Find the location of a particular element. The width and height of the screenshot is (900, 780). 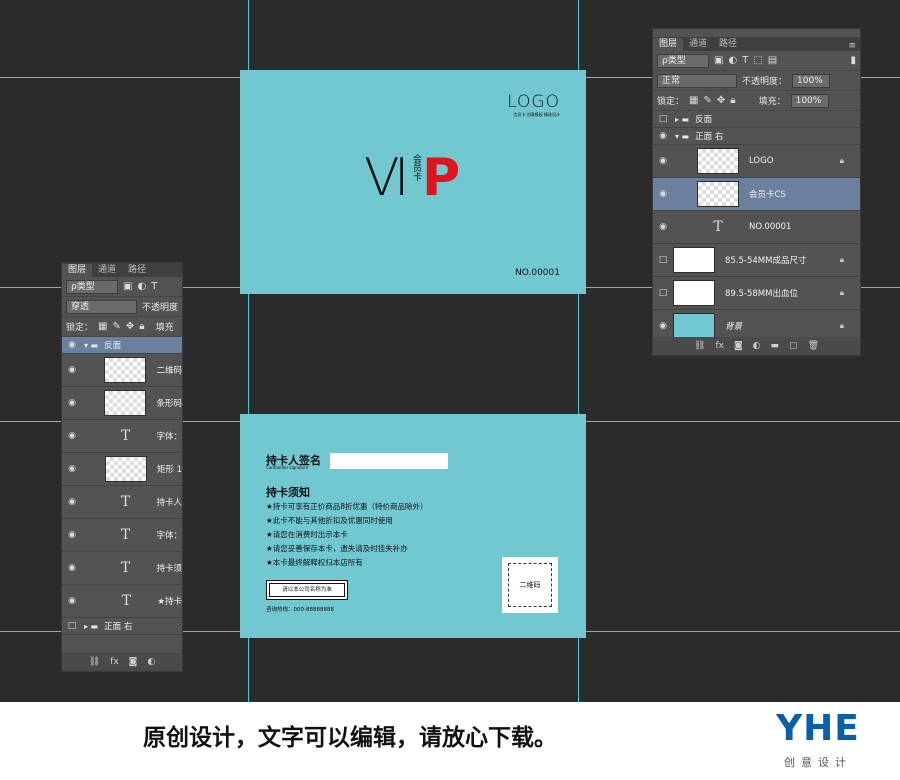

layer-row: □ 89.5-58MM出血位 🔒︎ is located at coordinates (756, 293).